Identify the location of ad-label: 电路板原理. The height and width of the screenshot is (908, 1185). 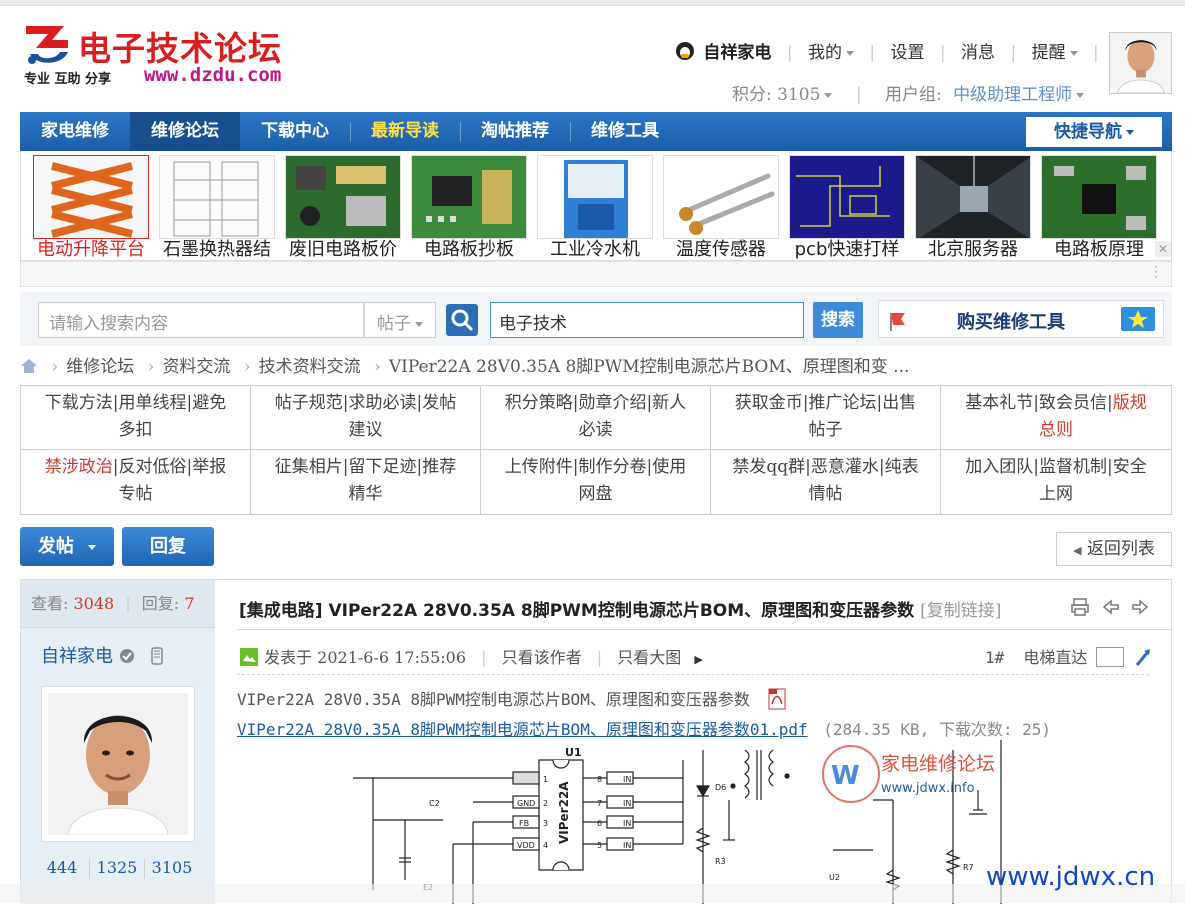
(1099, 248).